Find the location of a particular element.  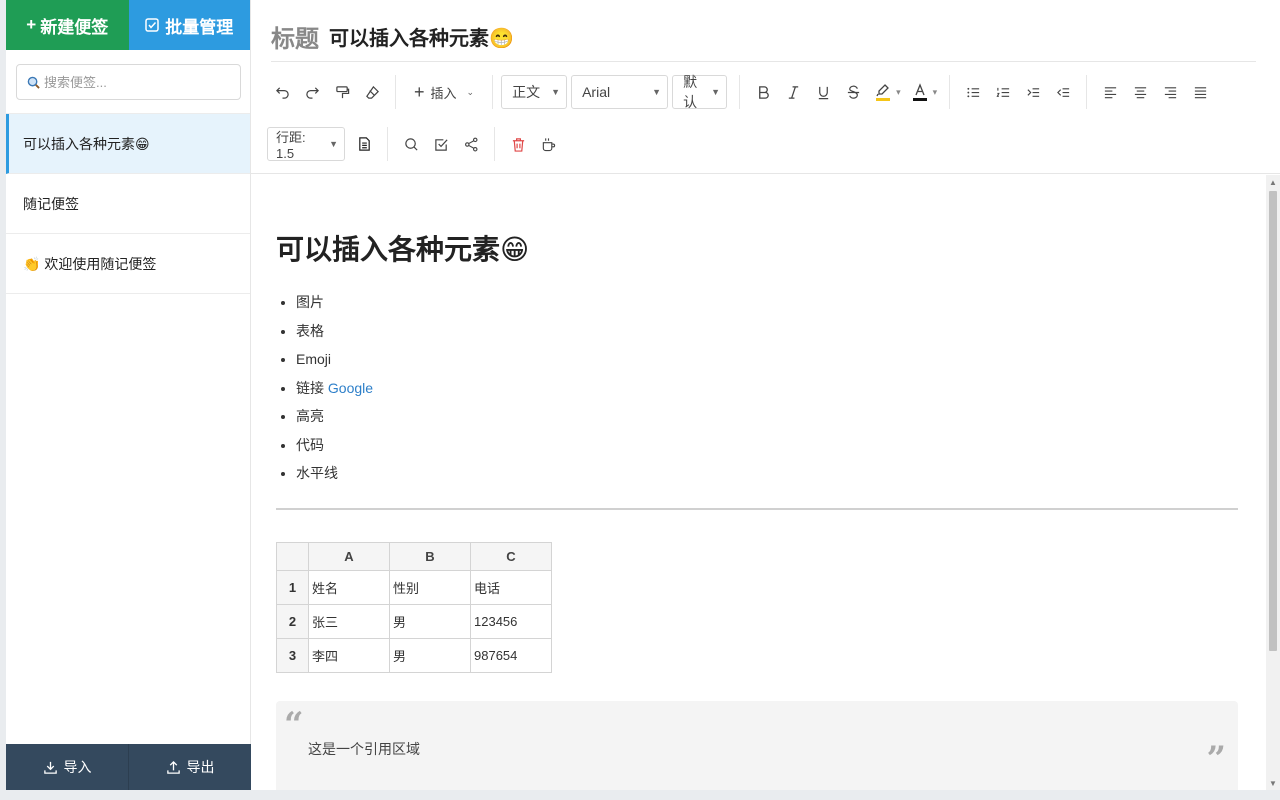

export-button: 导出 is located at coordinates (190, 767).